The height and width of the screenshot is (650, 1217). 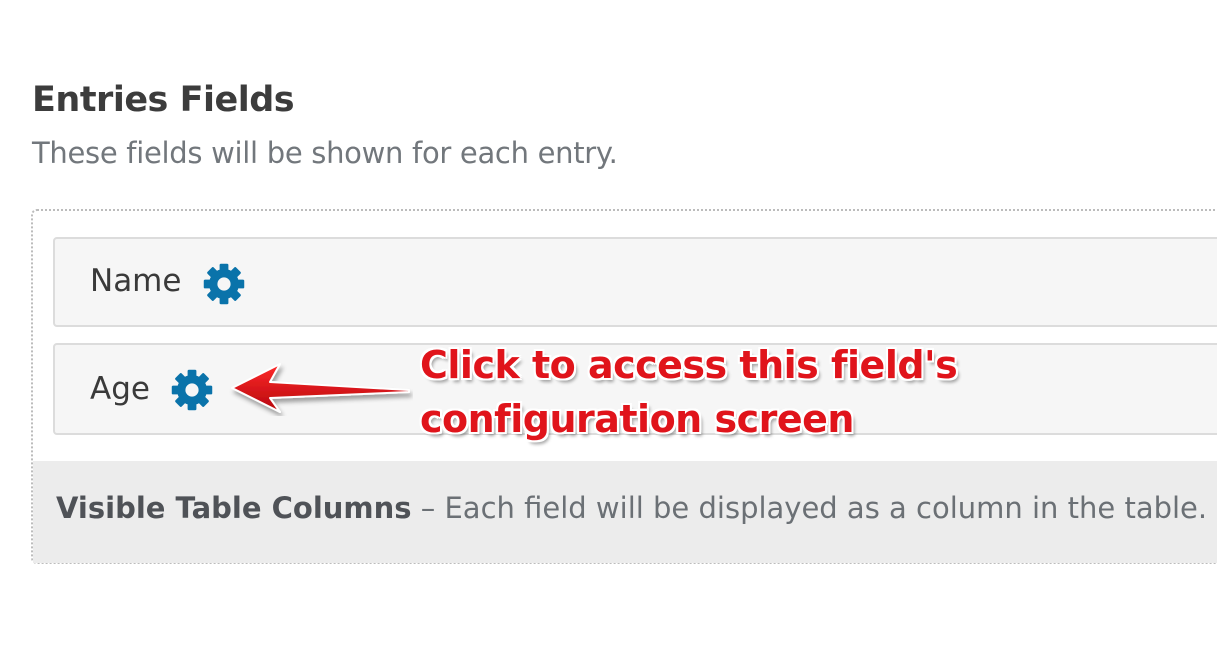 What do you see at coordinates (635, 282) in the screenshot?
I see `field-row-name: Name` at bounding box center [635, 282].